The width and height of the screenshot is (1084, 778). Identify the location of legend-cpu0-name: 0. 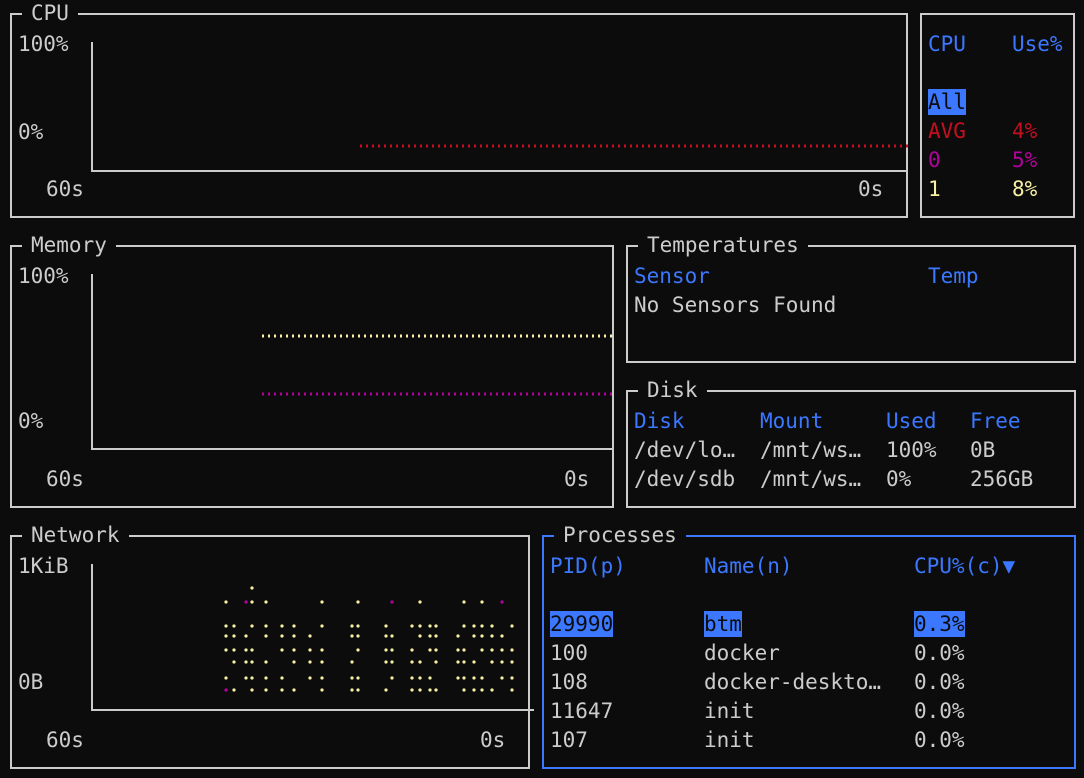
(934, 160).